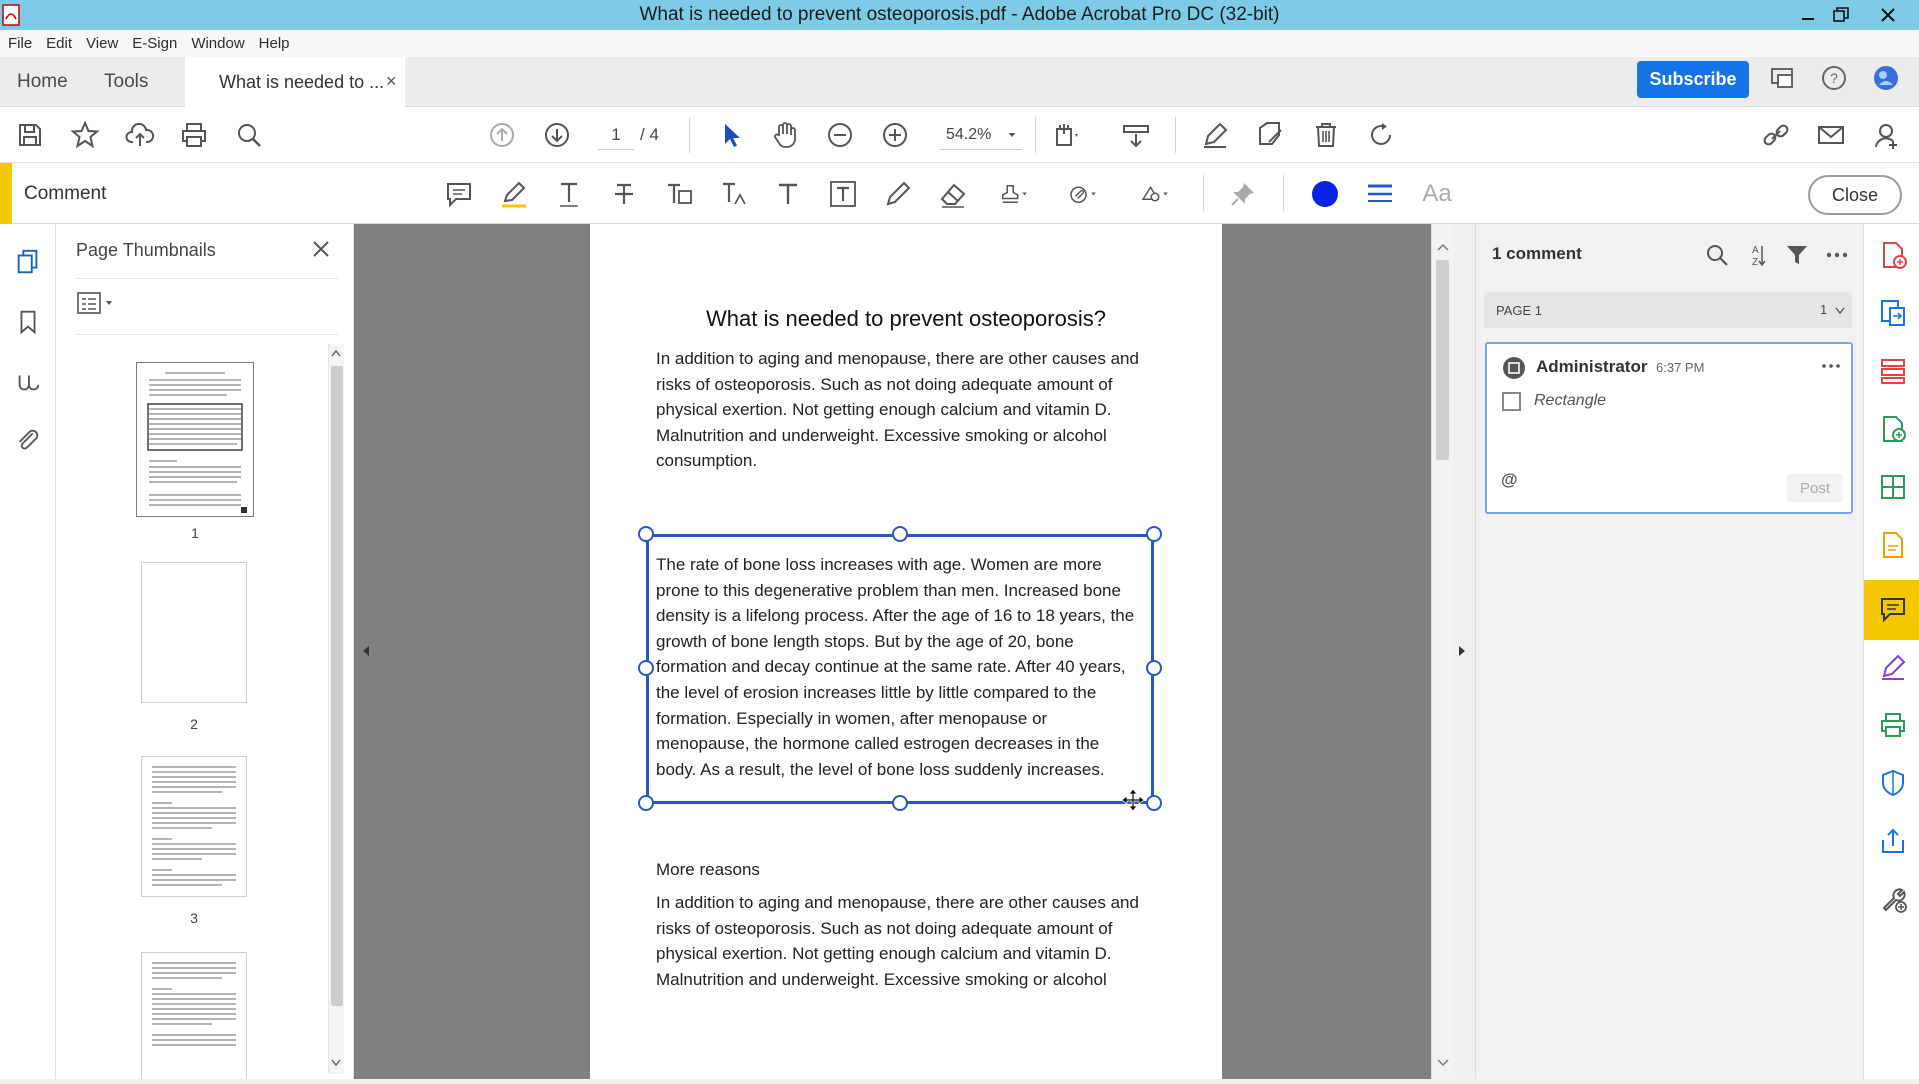 This screenshot has height=1084, width=1919. Describe the element at coordinates (1215, 135) in the screenshot. I see `fill-sign-button` at that location.